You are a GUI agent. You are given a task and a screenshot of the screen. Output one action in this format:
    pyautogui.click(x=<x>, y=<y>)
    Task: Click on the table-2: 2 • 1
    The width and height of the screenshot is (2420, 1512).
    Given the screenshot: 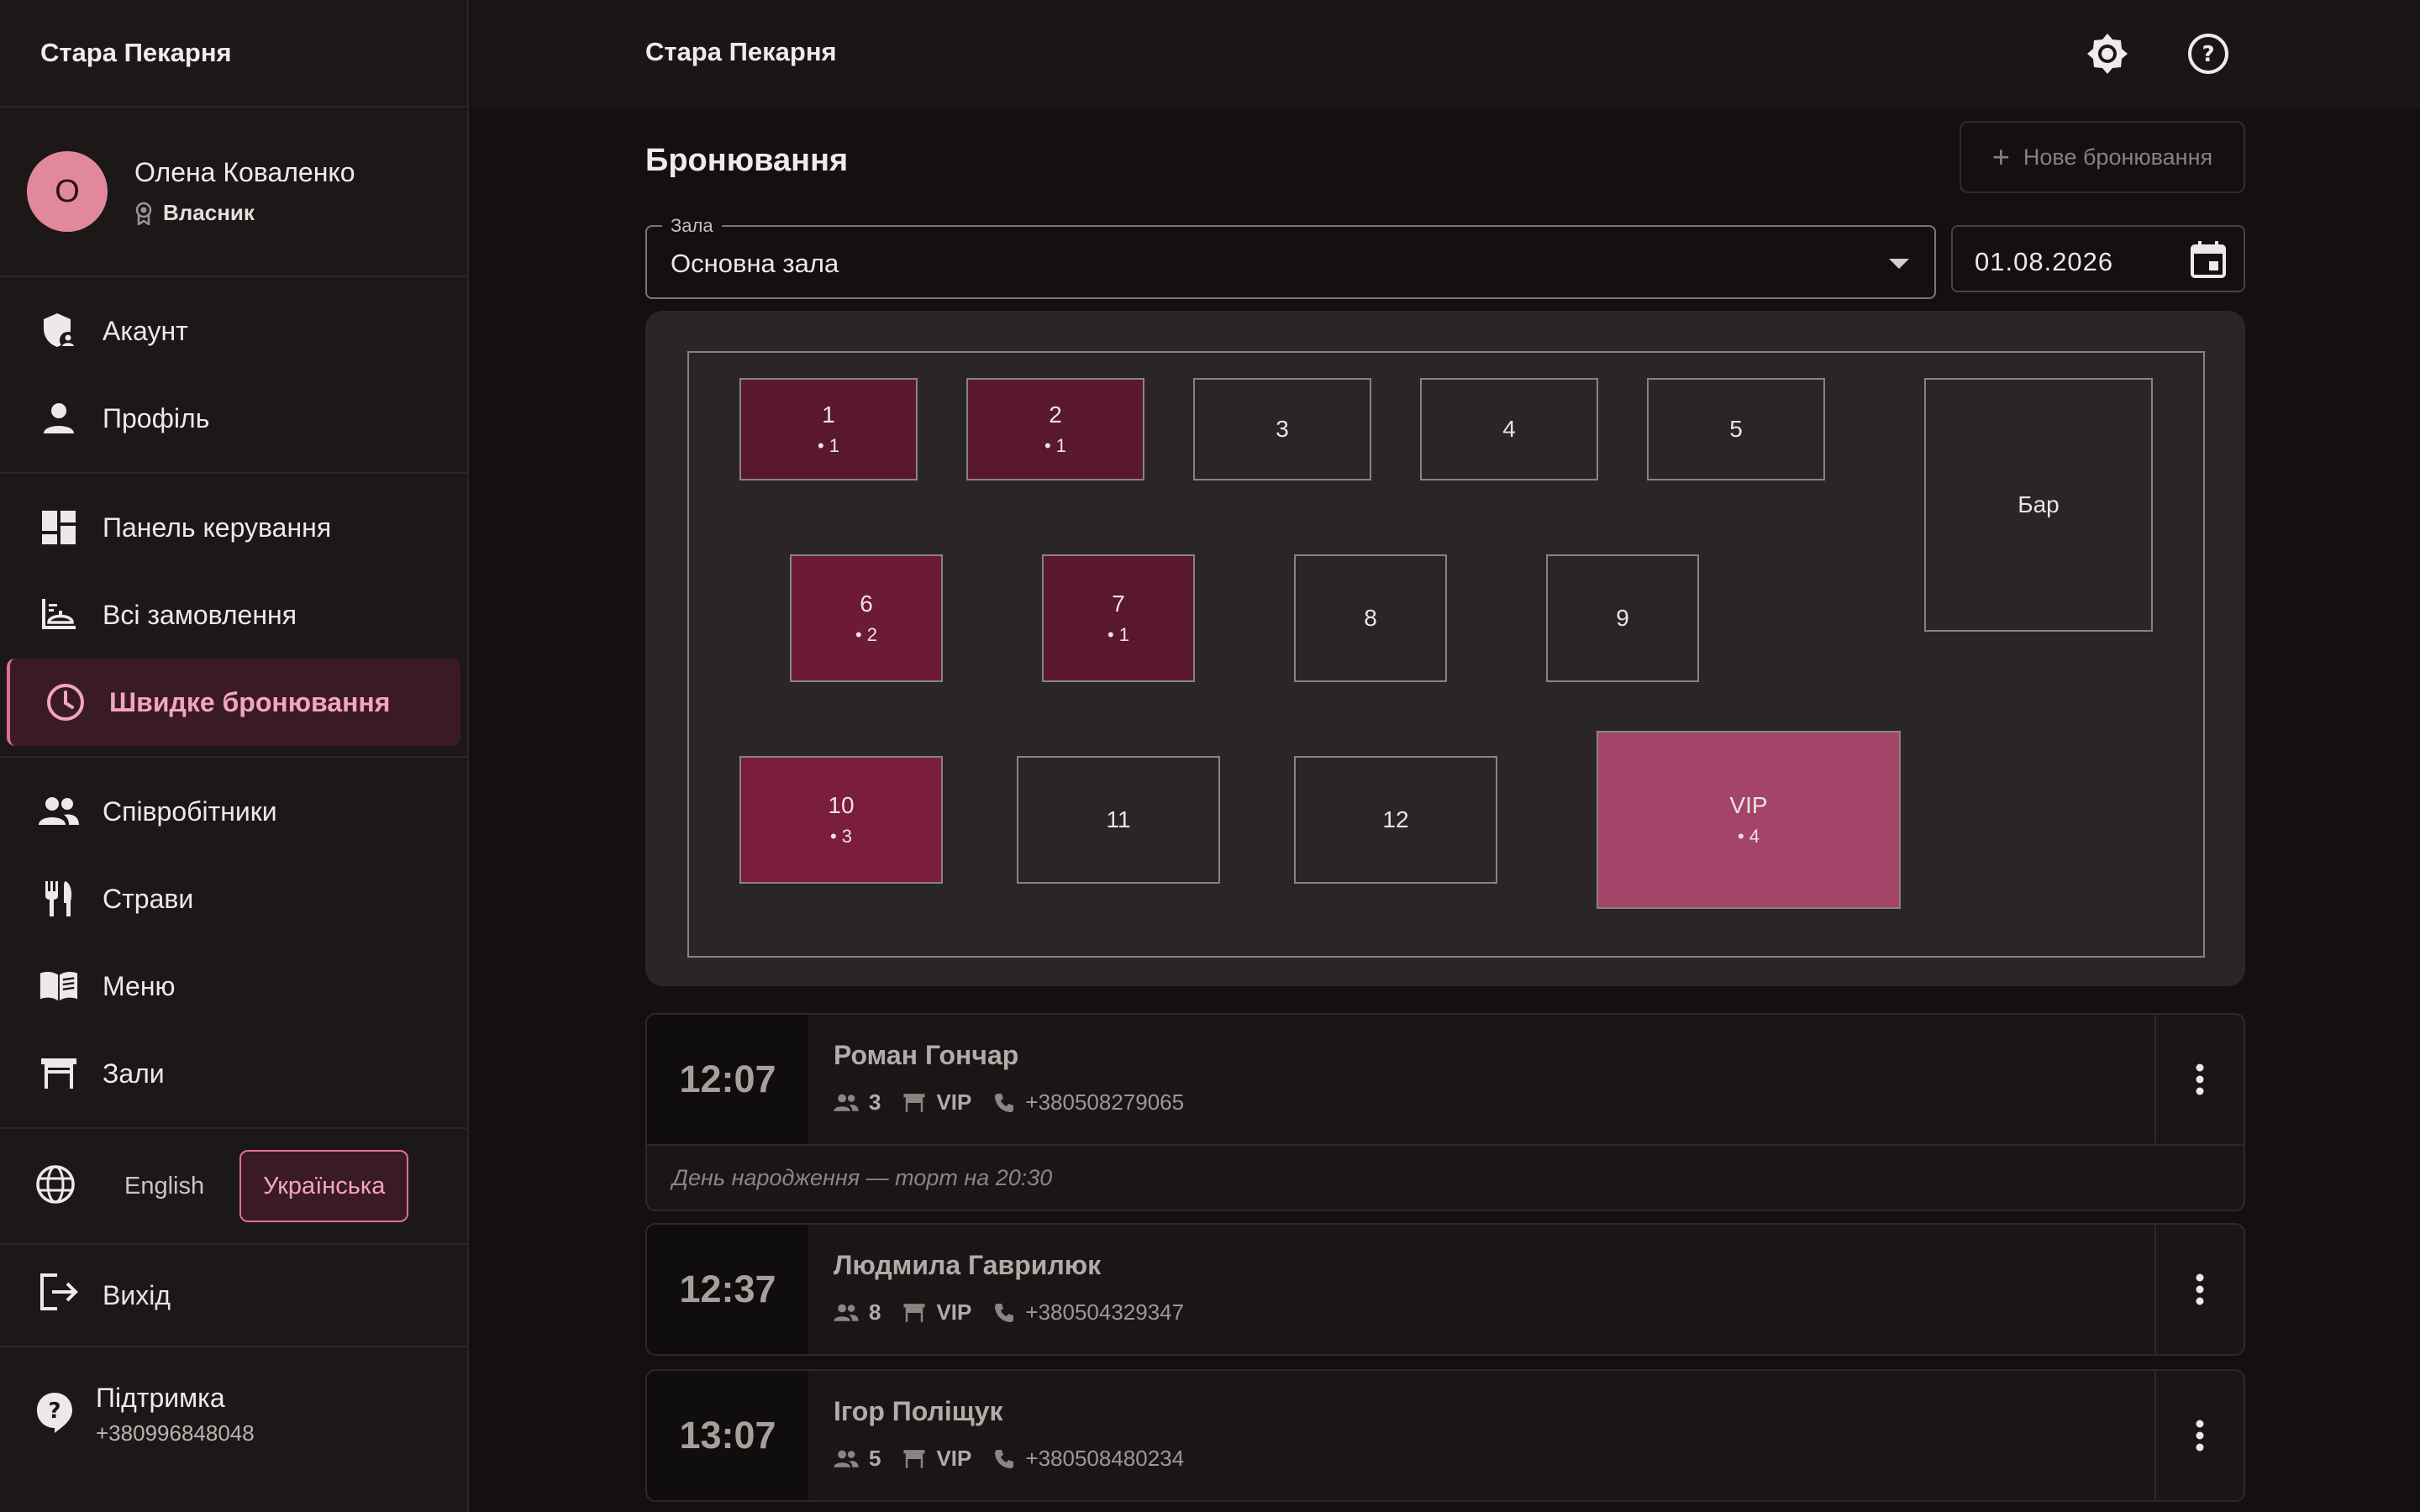 What is the action you would take?
    pyautogui.click(x=1055, y=429)
    